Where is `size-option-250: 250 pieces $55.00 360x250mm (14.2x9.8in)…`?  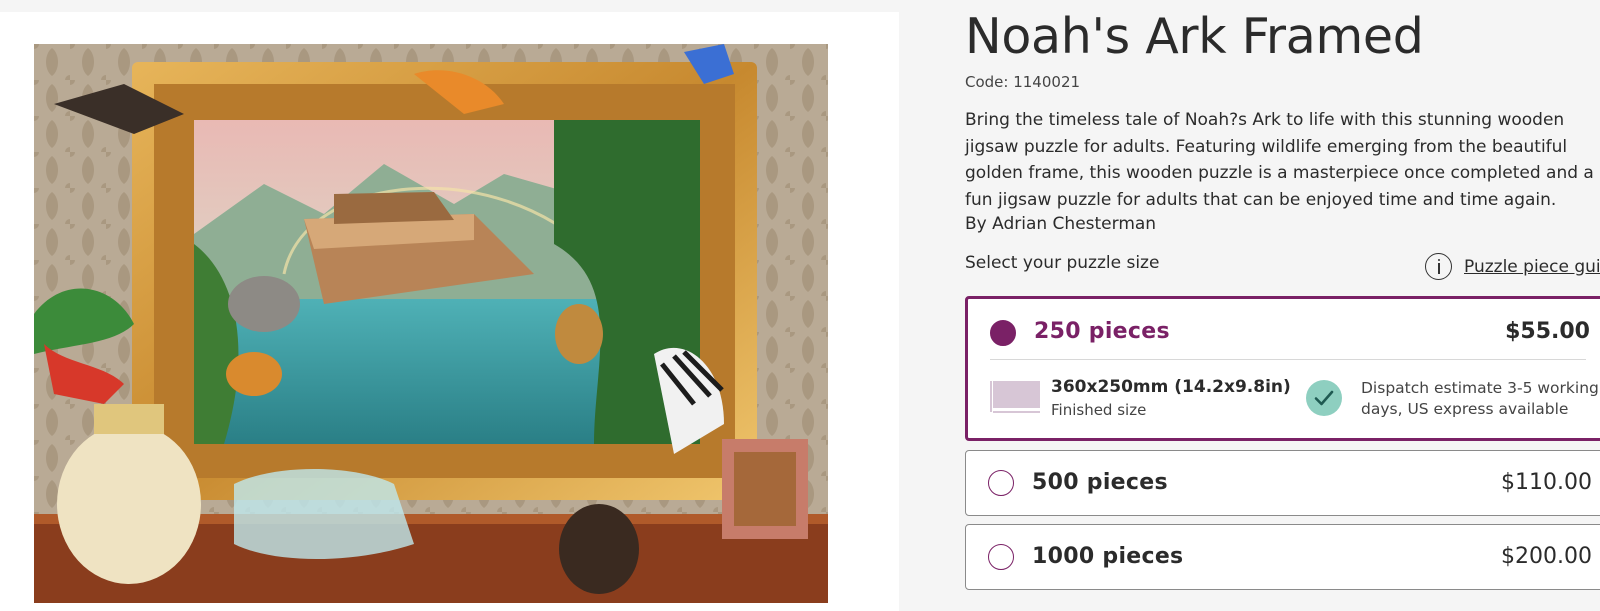
size-option-250: 250 pieces $55.00 360x250mm (14.2x9.8in)… is located at coordinates (1282, 368).